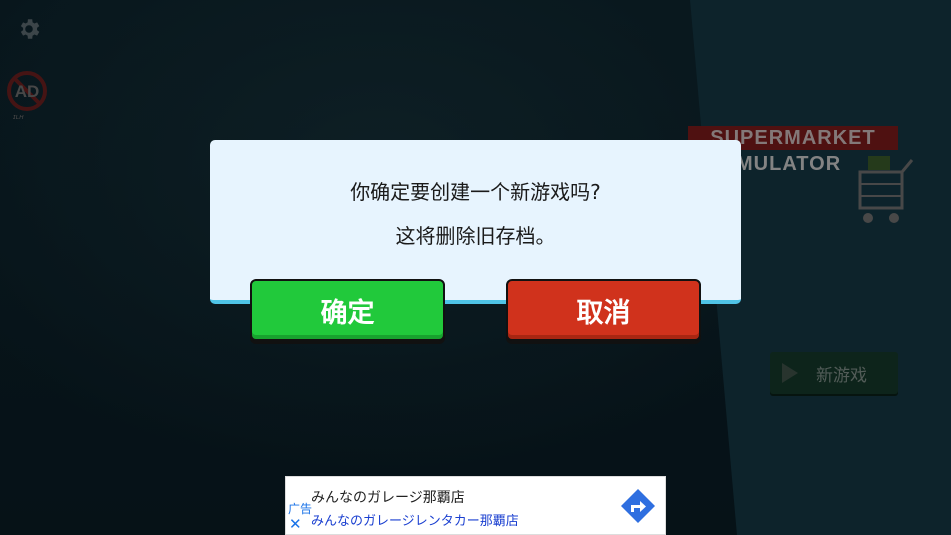 Image resolution: width=951 pixels, height=535 pixels. What do you see at coordinates (347, 310) in the screenshot?
I see `confirm-button: 确定` at bounding box center [347, 310].